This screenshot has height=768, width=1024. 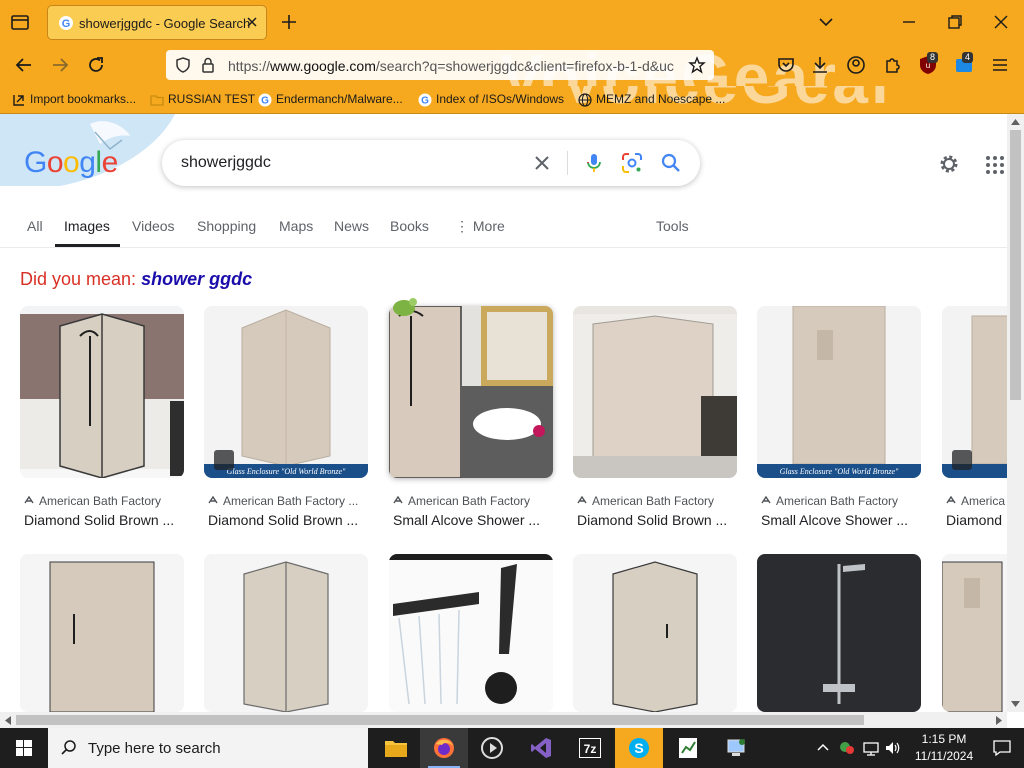 I want to click on vertical-scrollbar, so click(x=1015, y=413).